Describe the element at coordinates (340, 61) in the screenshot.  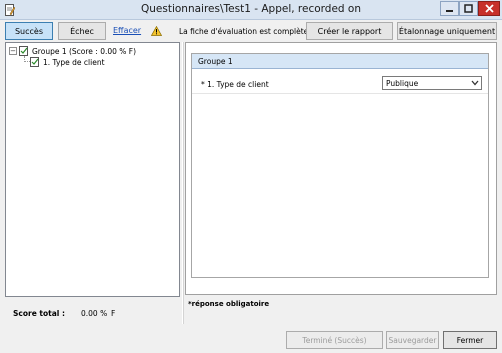
I see `group-header: Groupe 1` at that location.